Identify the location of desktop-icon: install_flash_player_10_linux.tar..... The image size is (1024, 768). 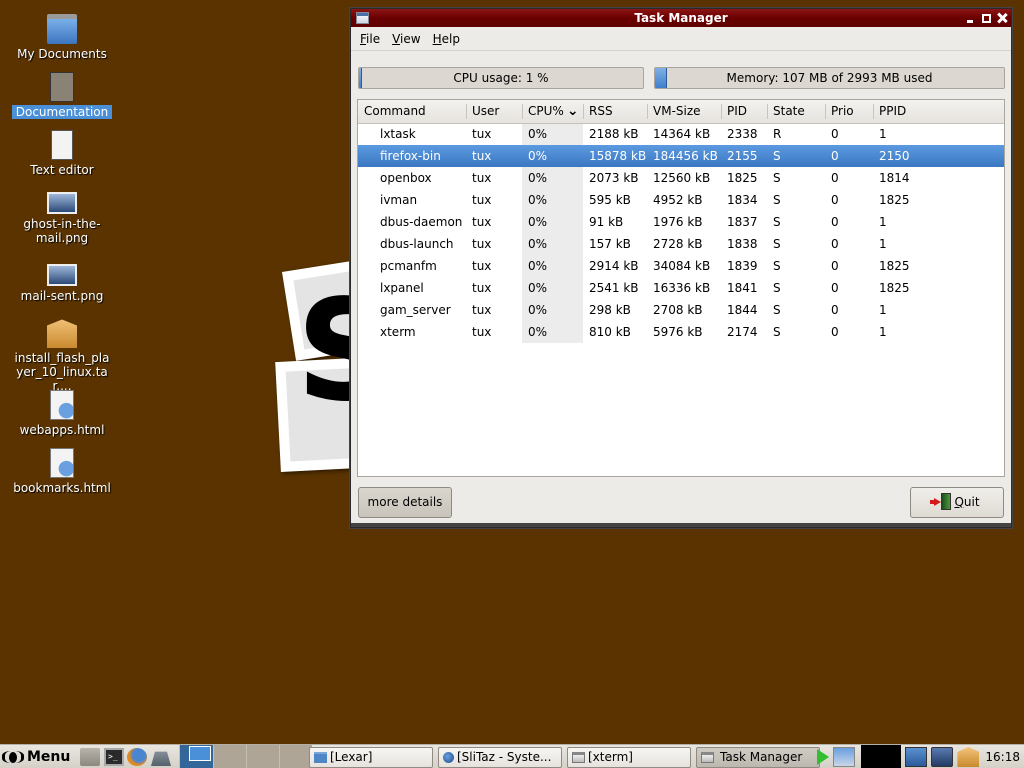
(62, 355).